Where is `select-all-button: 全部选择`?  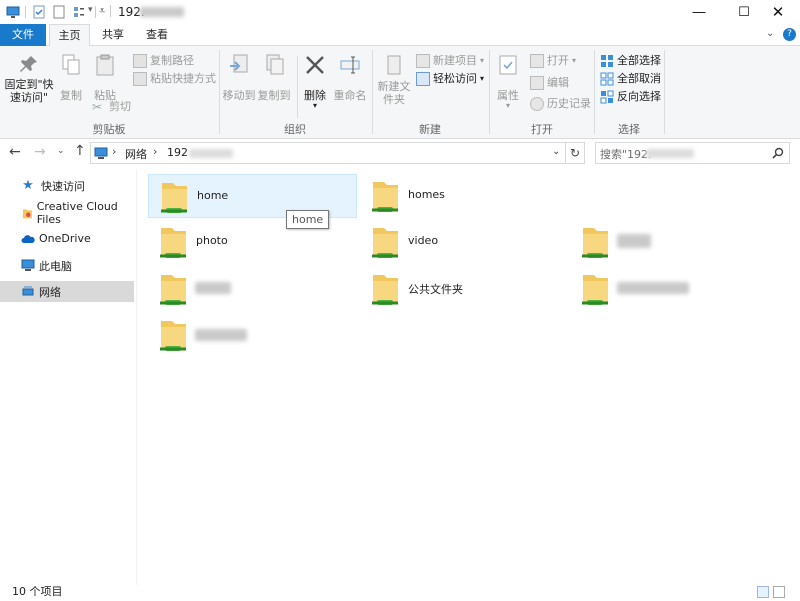 select-all-button: 全部选择 is located at coordinates (630, 61).